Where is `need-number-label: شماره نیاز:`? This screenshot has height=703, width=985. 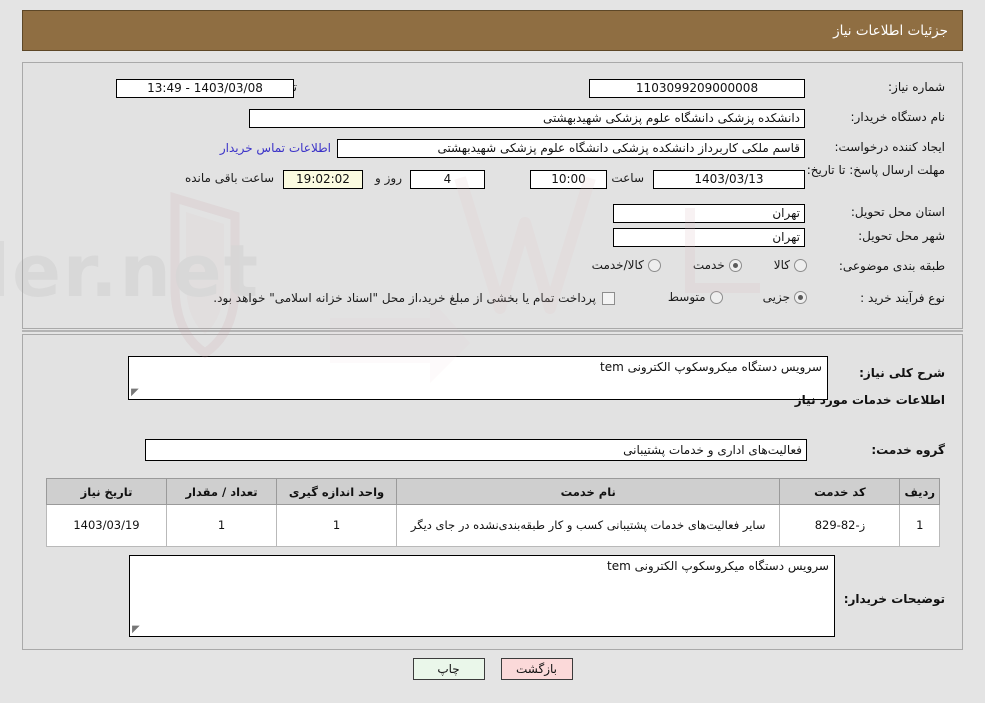
need-number-label: شماره نیاز: is located at coordinates (916, 87).